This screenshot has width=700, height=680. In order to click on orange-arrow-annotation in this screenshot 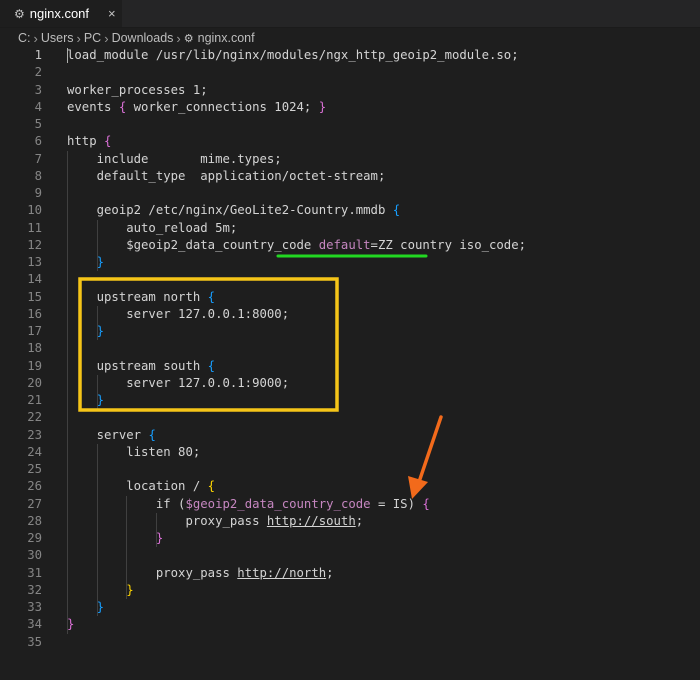, I will do `click(425, 457)`.